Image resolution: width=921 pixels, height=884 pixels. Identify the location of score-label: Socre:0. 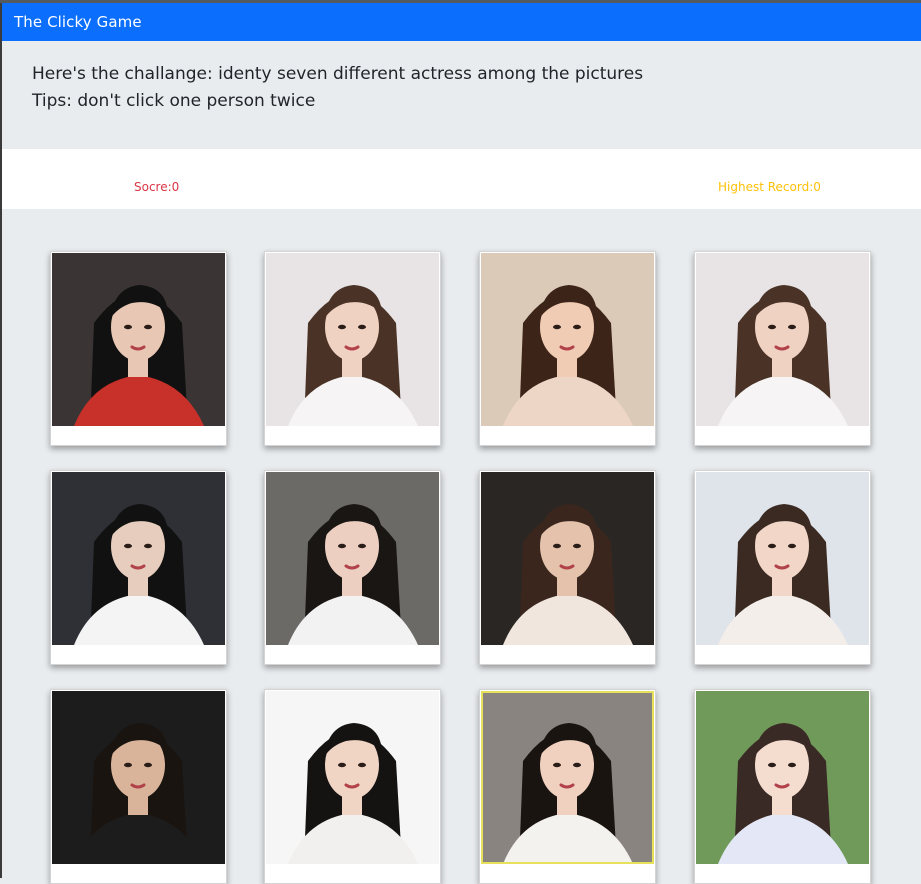
(157, 187).